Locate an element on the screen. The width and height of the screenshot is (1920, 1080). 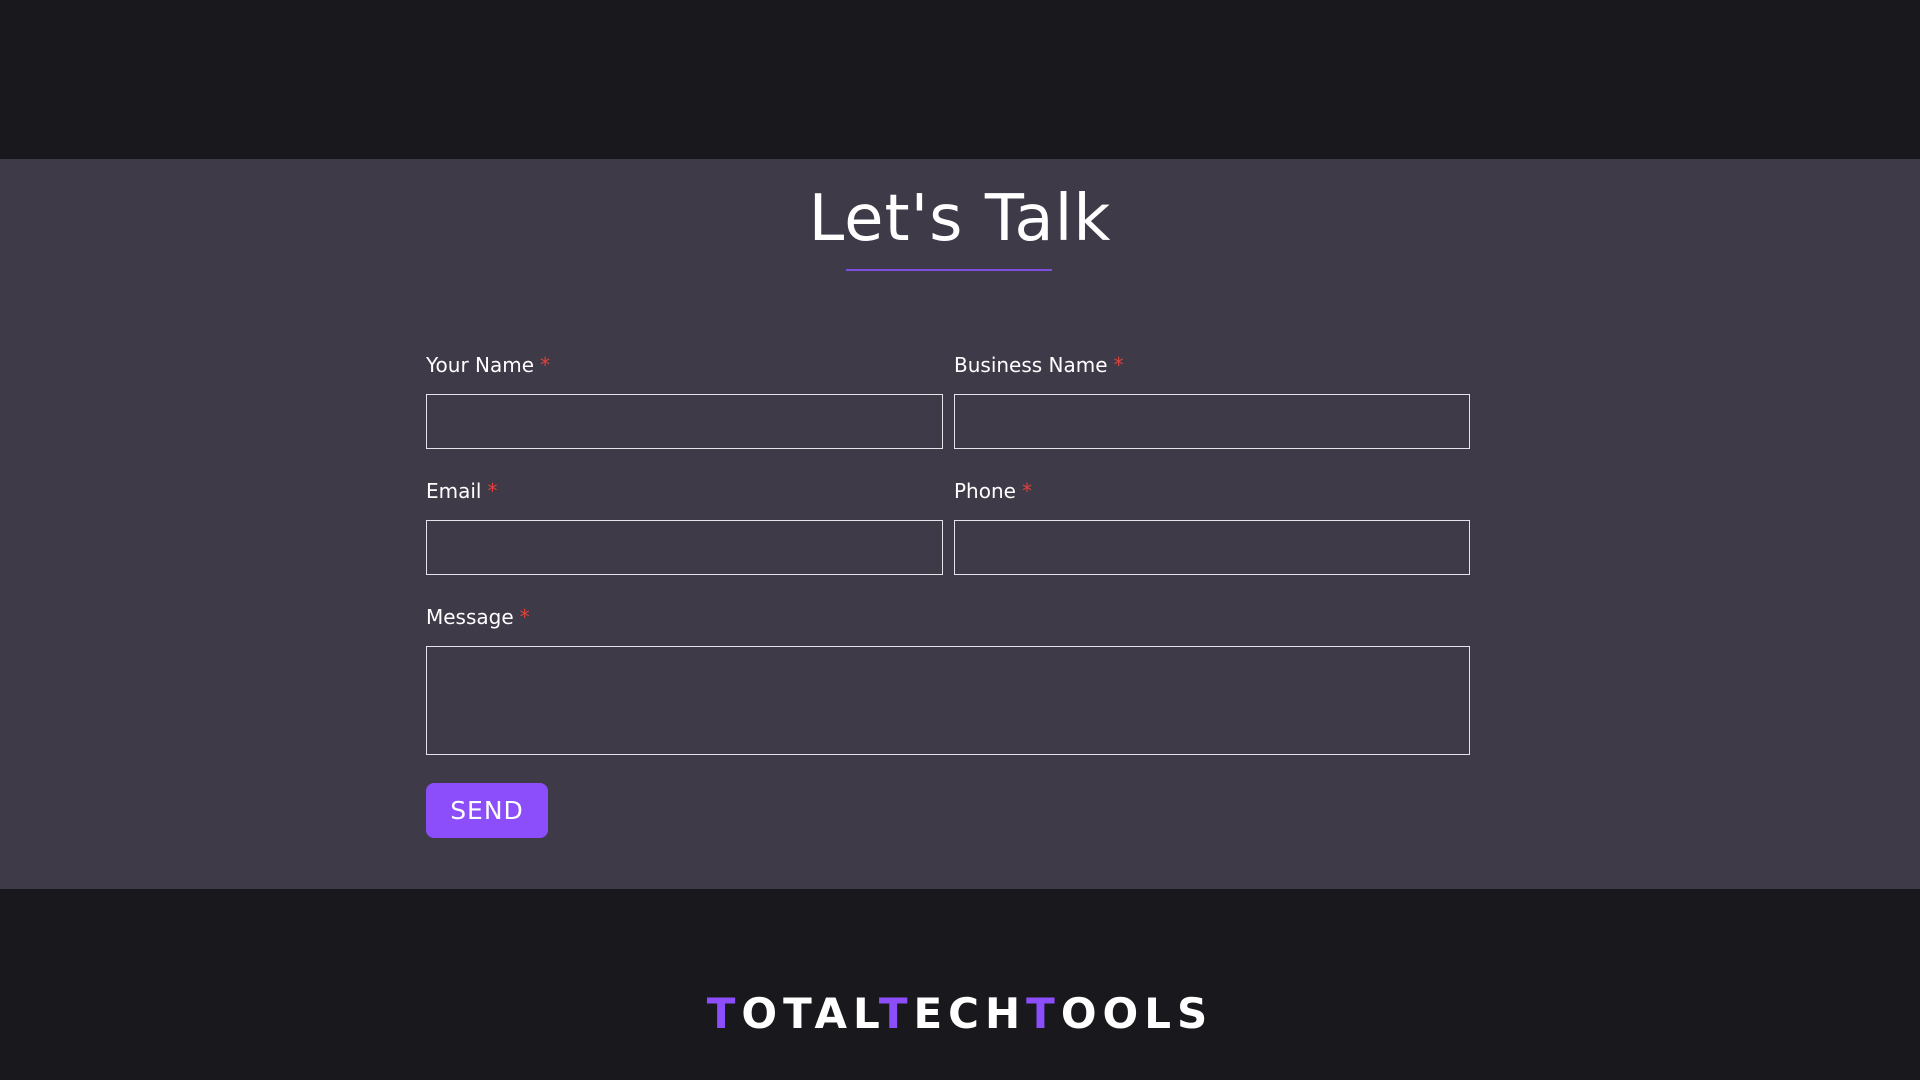
your-name-input is located at coordinates (684, 421).